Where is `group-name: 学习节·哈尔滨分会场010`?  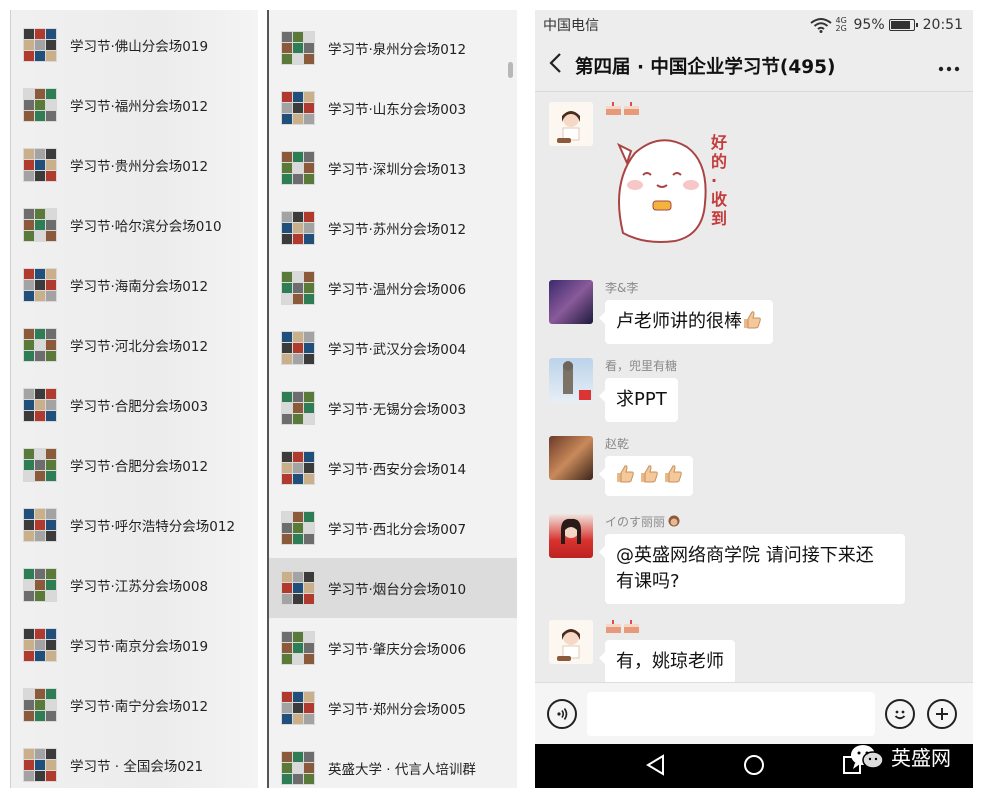
group-name: 学习节·哈尔滨分会场010 is located at coordinates (146, 227).